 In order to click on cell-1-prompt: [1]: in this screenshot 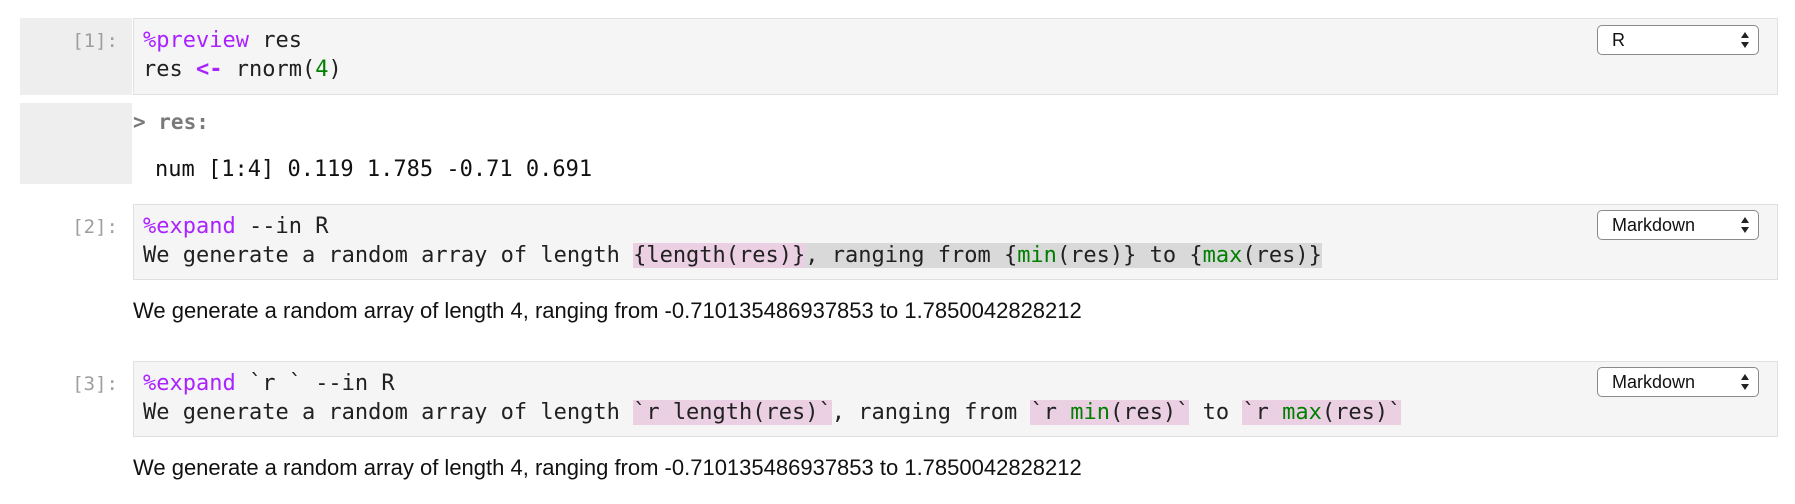, I will do `click(95, 41)`.